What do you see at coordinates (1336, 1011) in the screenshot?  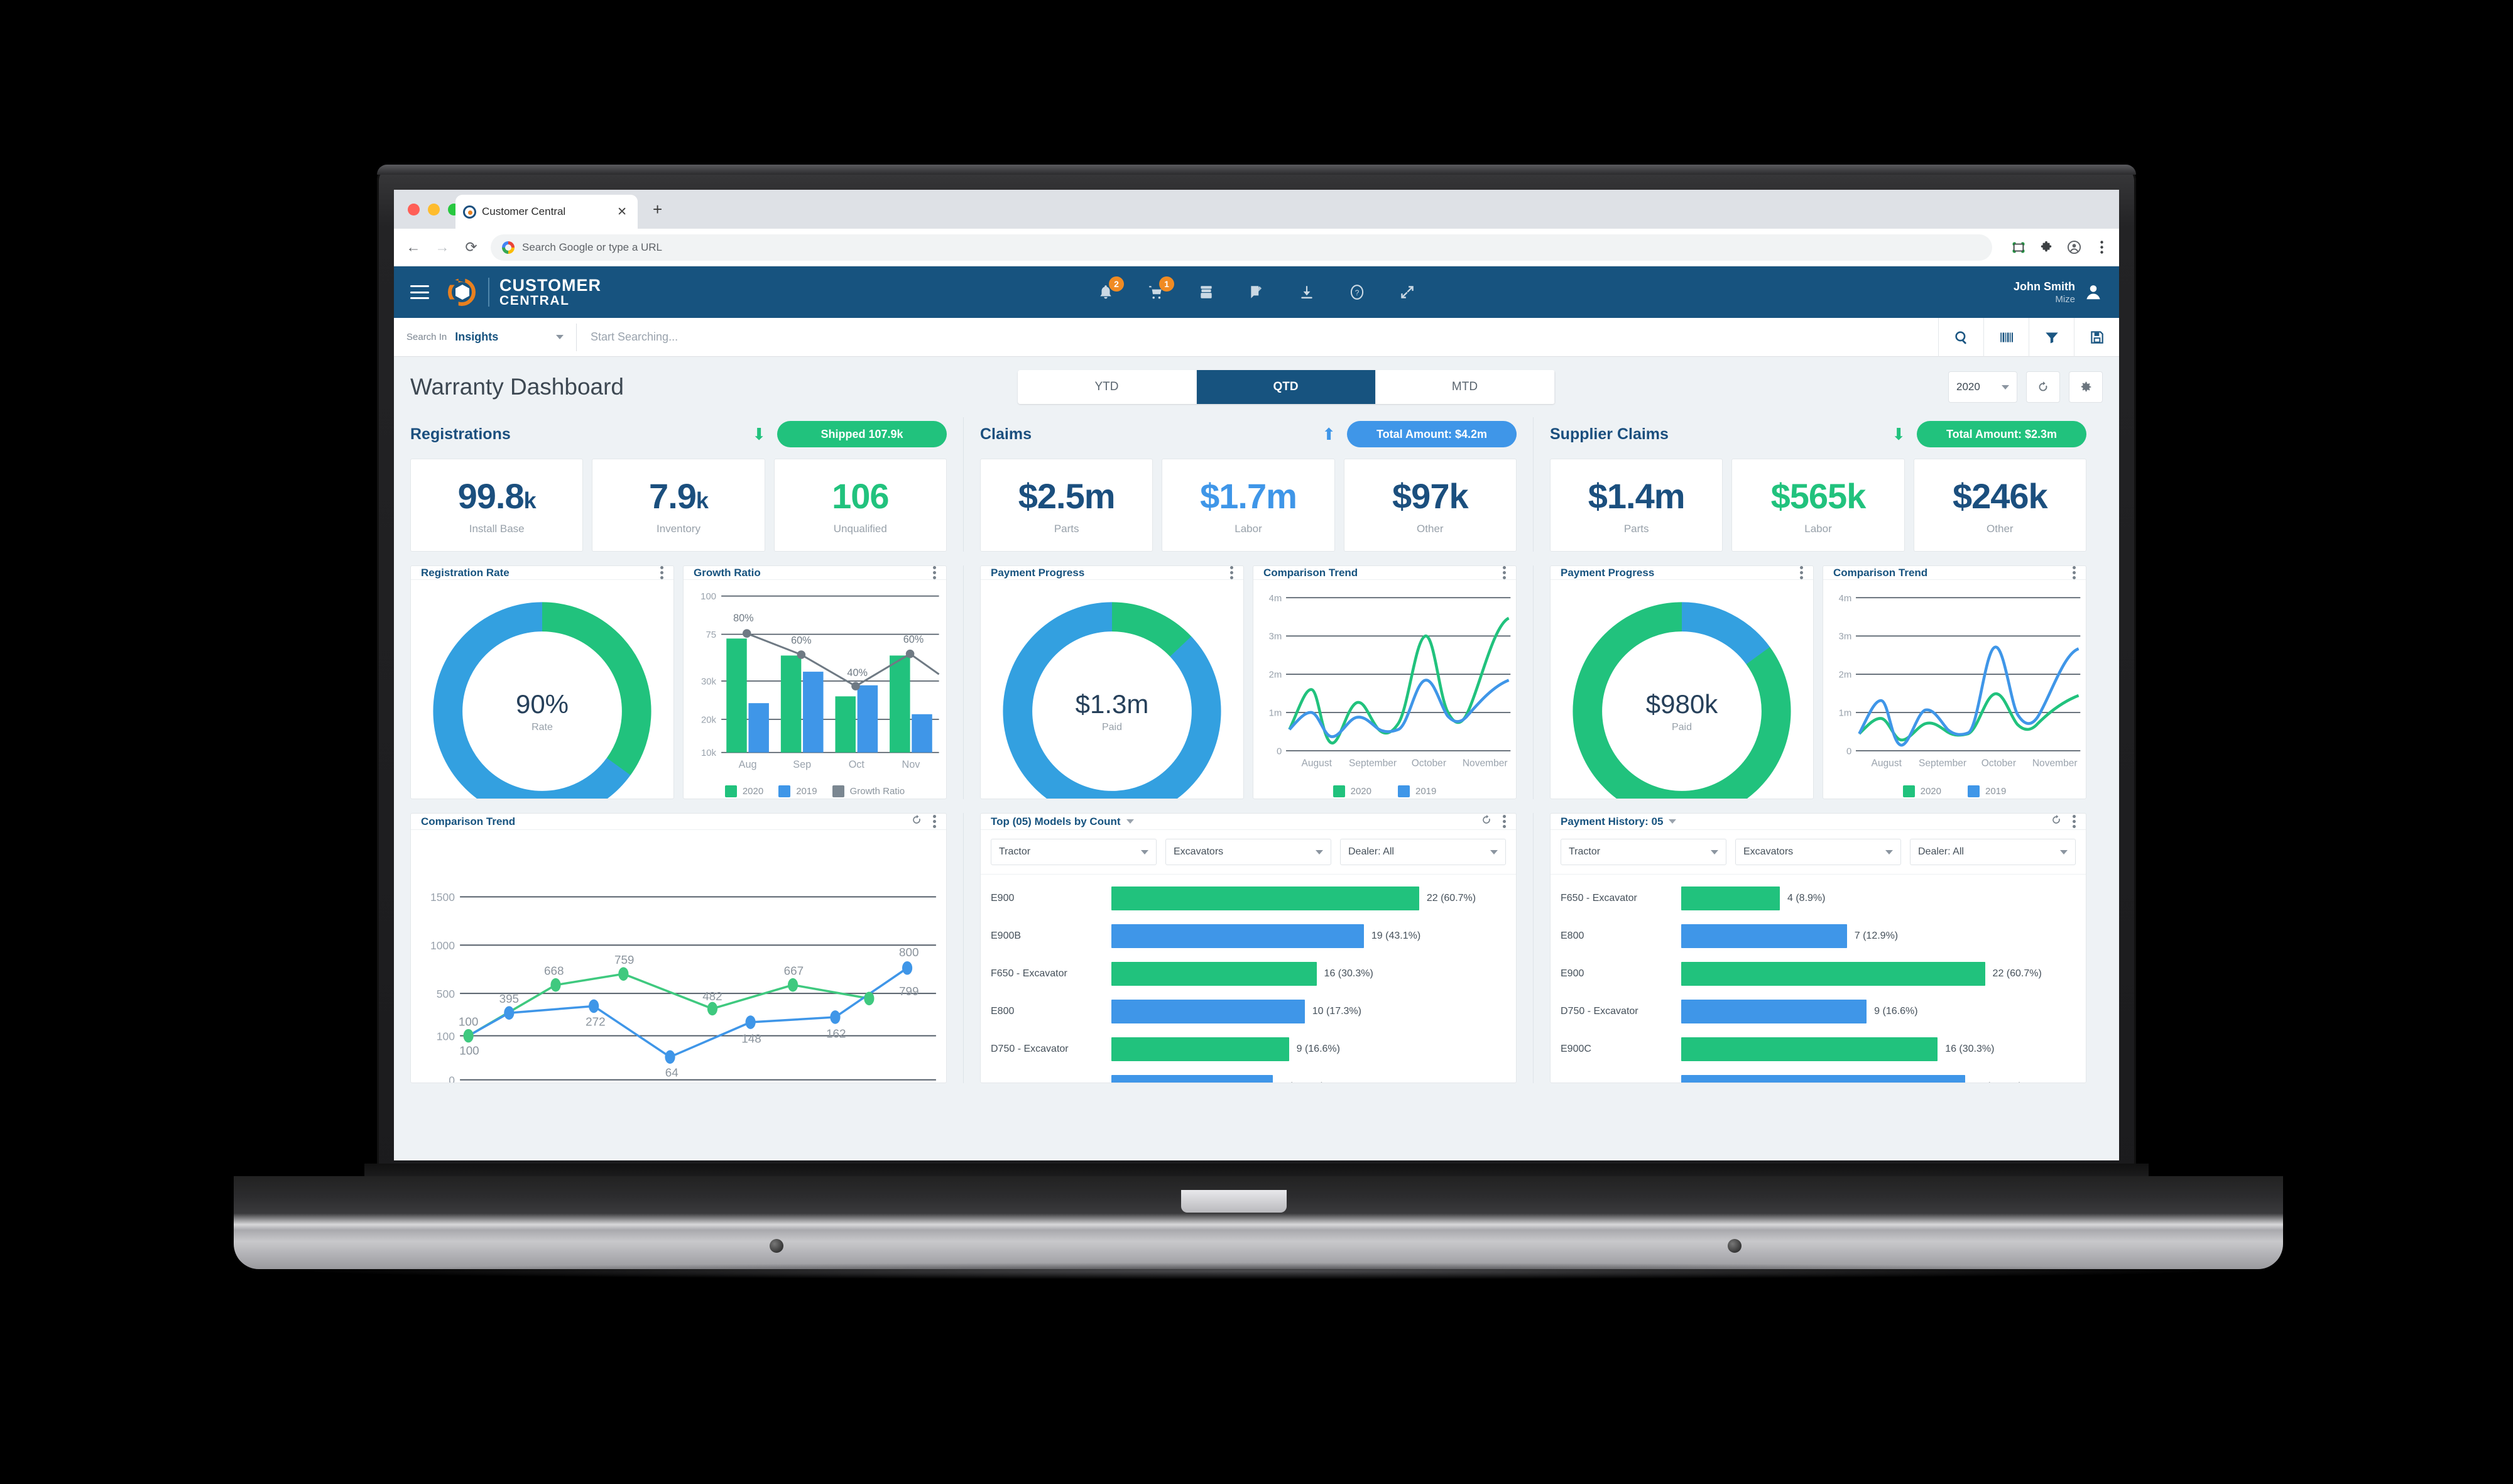 I see `row-value: 10 (17.3%)` at bounding box center [1336, 1011].